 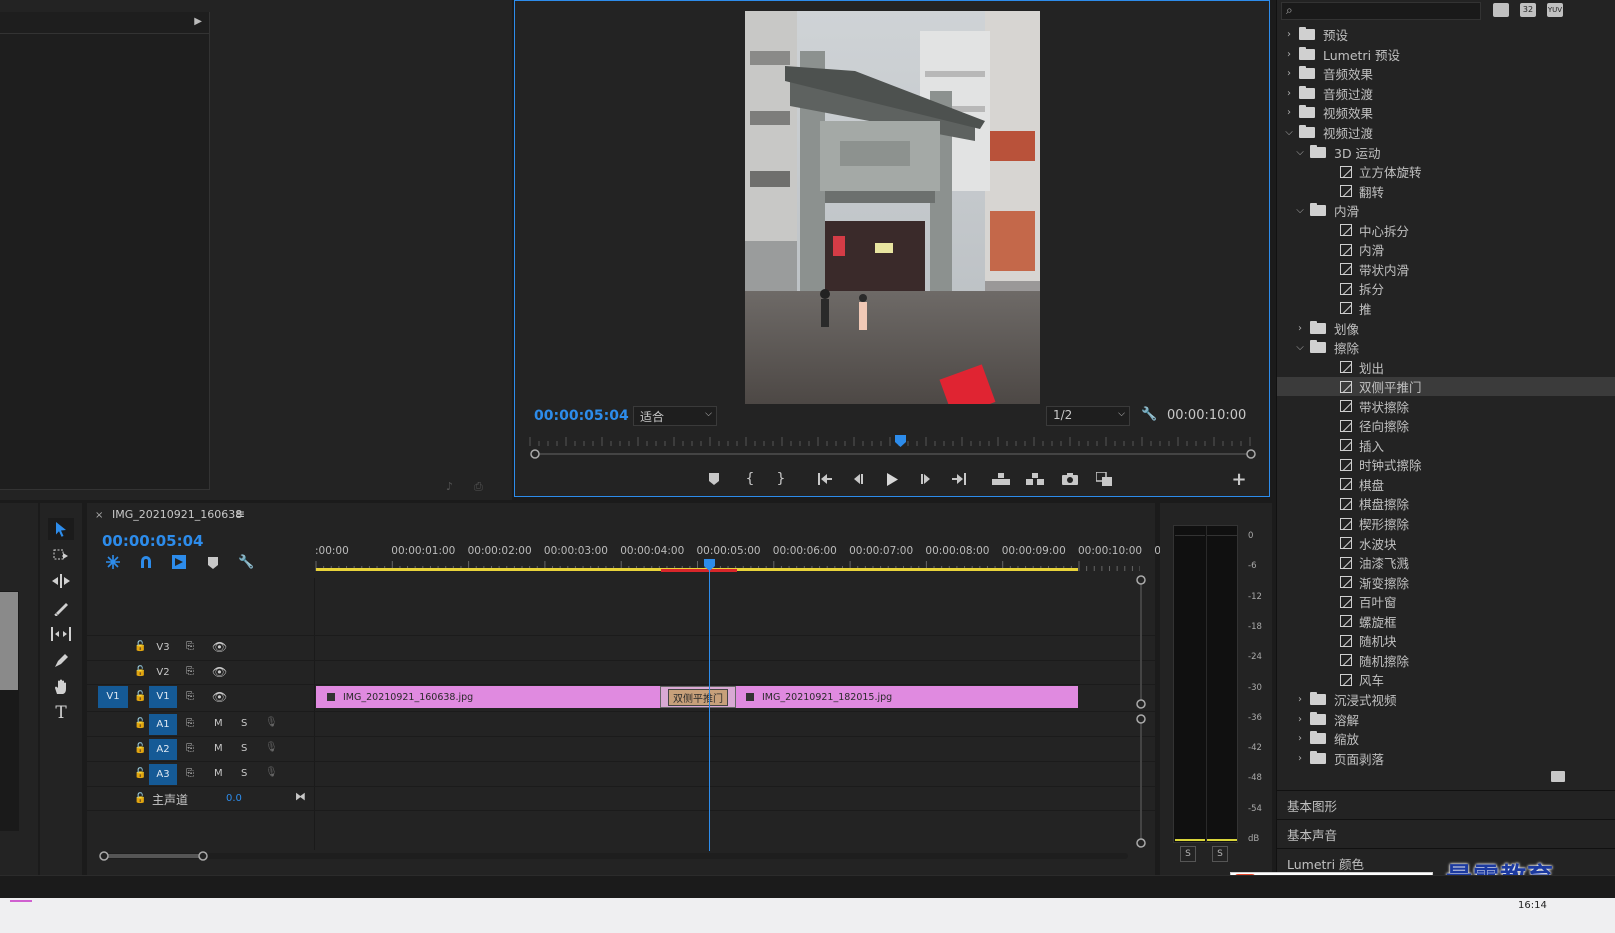 I want to click on audio-drag-icon: ♪, so click(x=454, y=486).